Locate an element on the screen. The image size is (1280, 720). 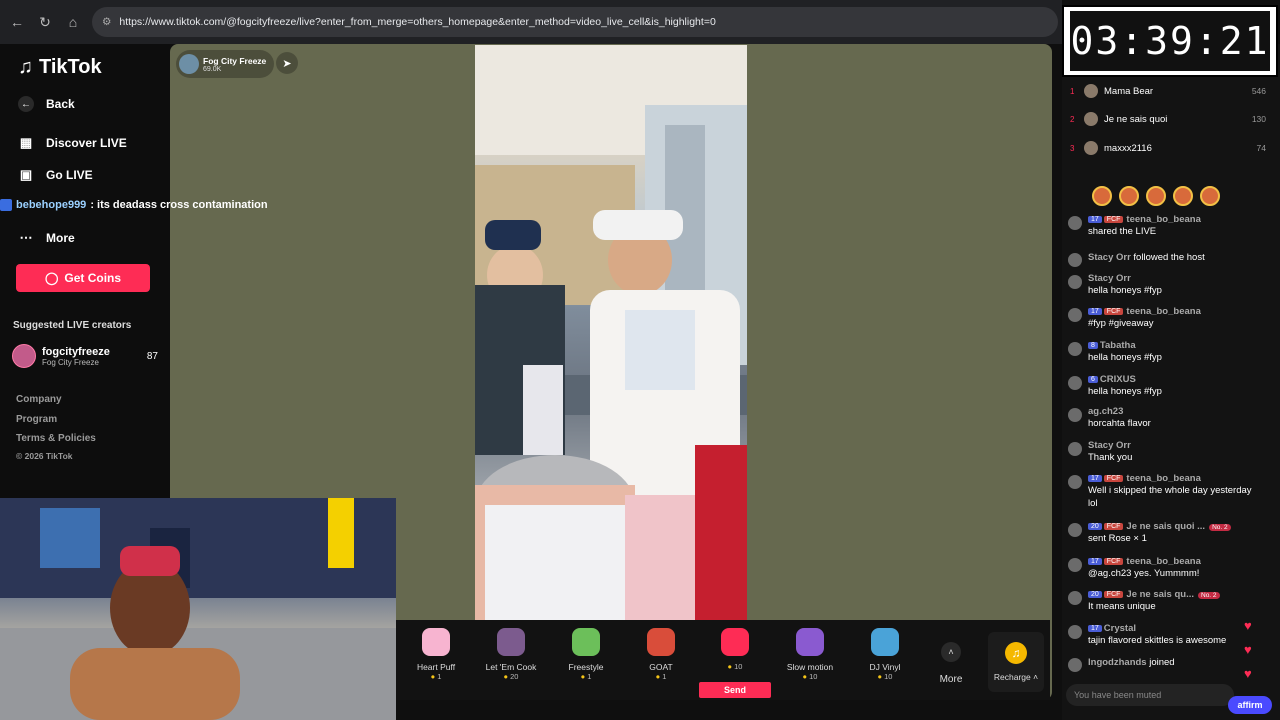
chat-message: Stacy Orr hella honeys #fyp is located at coordinates (1168, 285).